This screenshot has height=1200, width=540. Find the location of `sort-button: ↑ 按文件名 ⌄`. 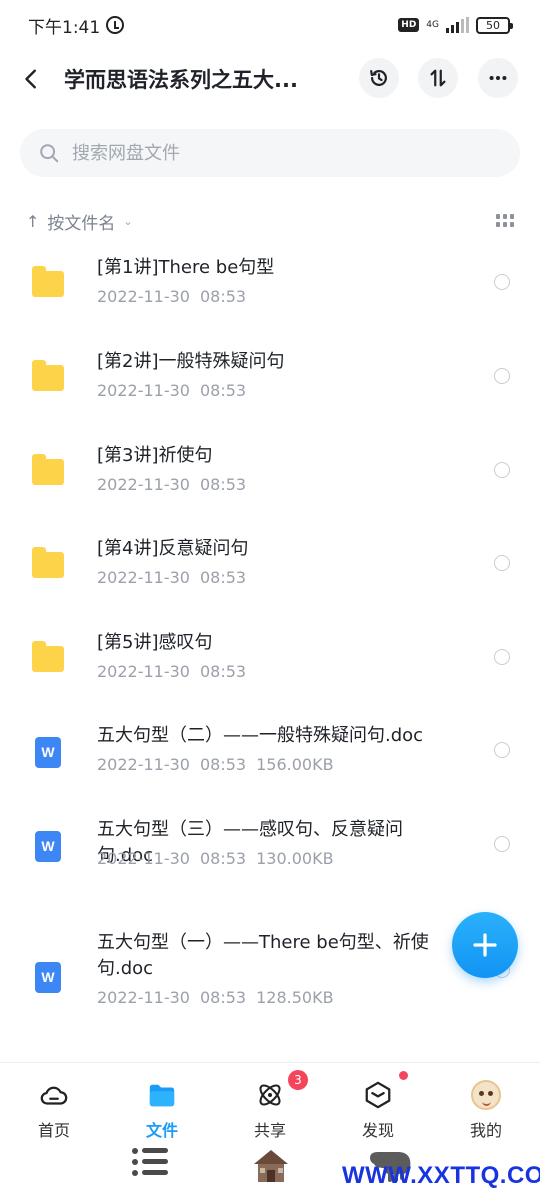

sort-button: ↑ 按文件名 ⌄ is located at coordinates (79, 221).